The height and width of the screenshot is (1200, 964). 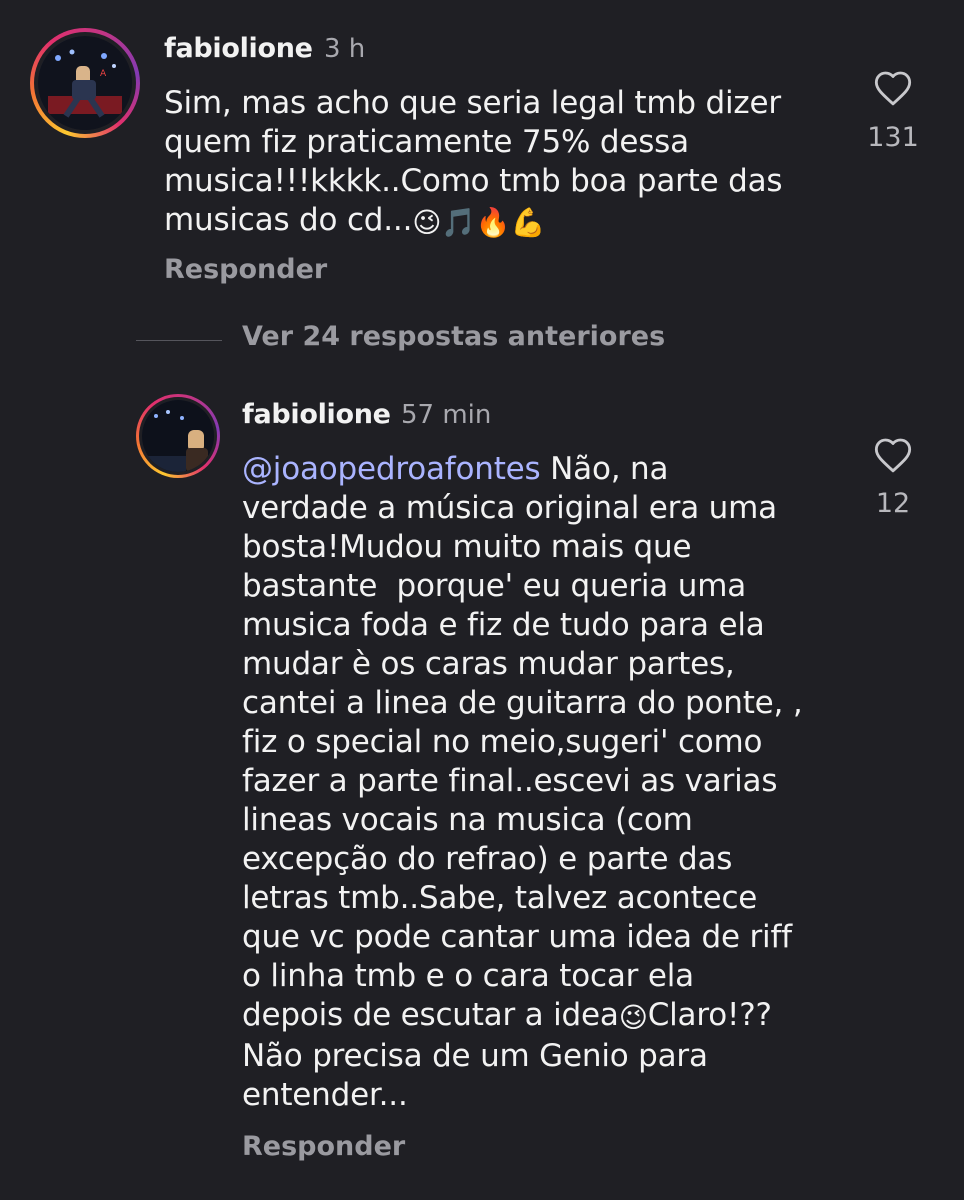 I want to click on view-previous-replies-button: Ver 24 respostas anteriores, so click(x=453, y=336).